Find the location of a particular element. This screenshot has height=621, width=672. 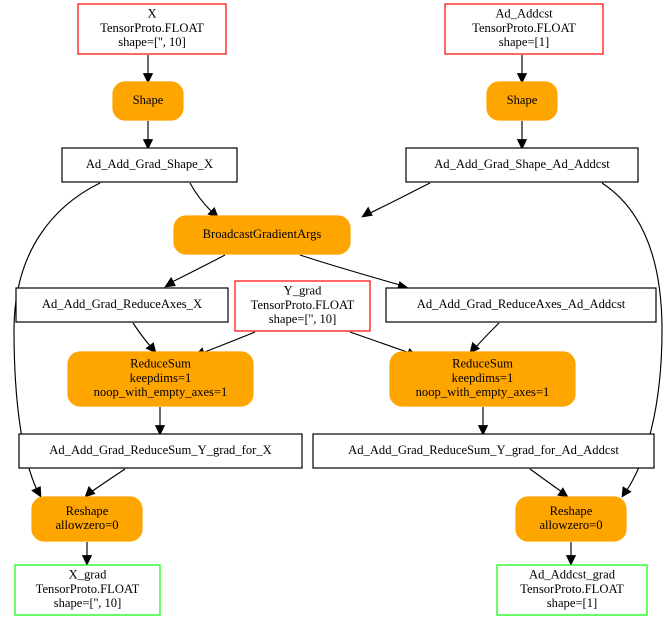

node-label-line: Ad_Add_Grad_ReduceSum_Y_grad_for_X is located at coordinates (160, 450).